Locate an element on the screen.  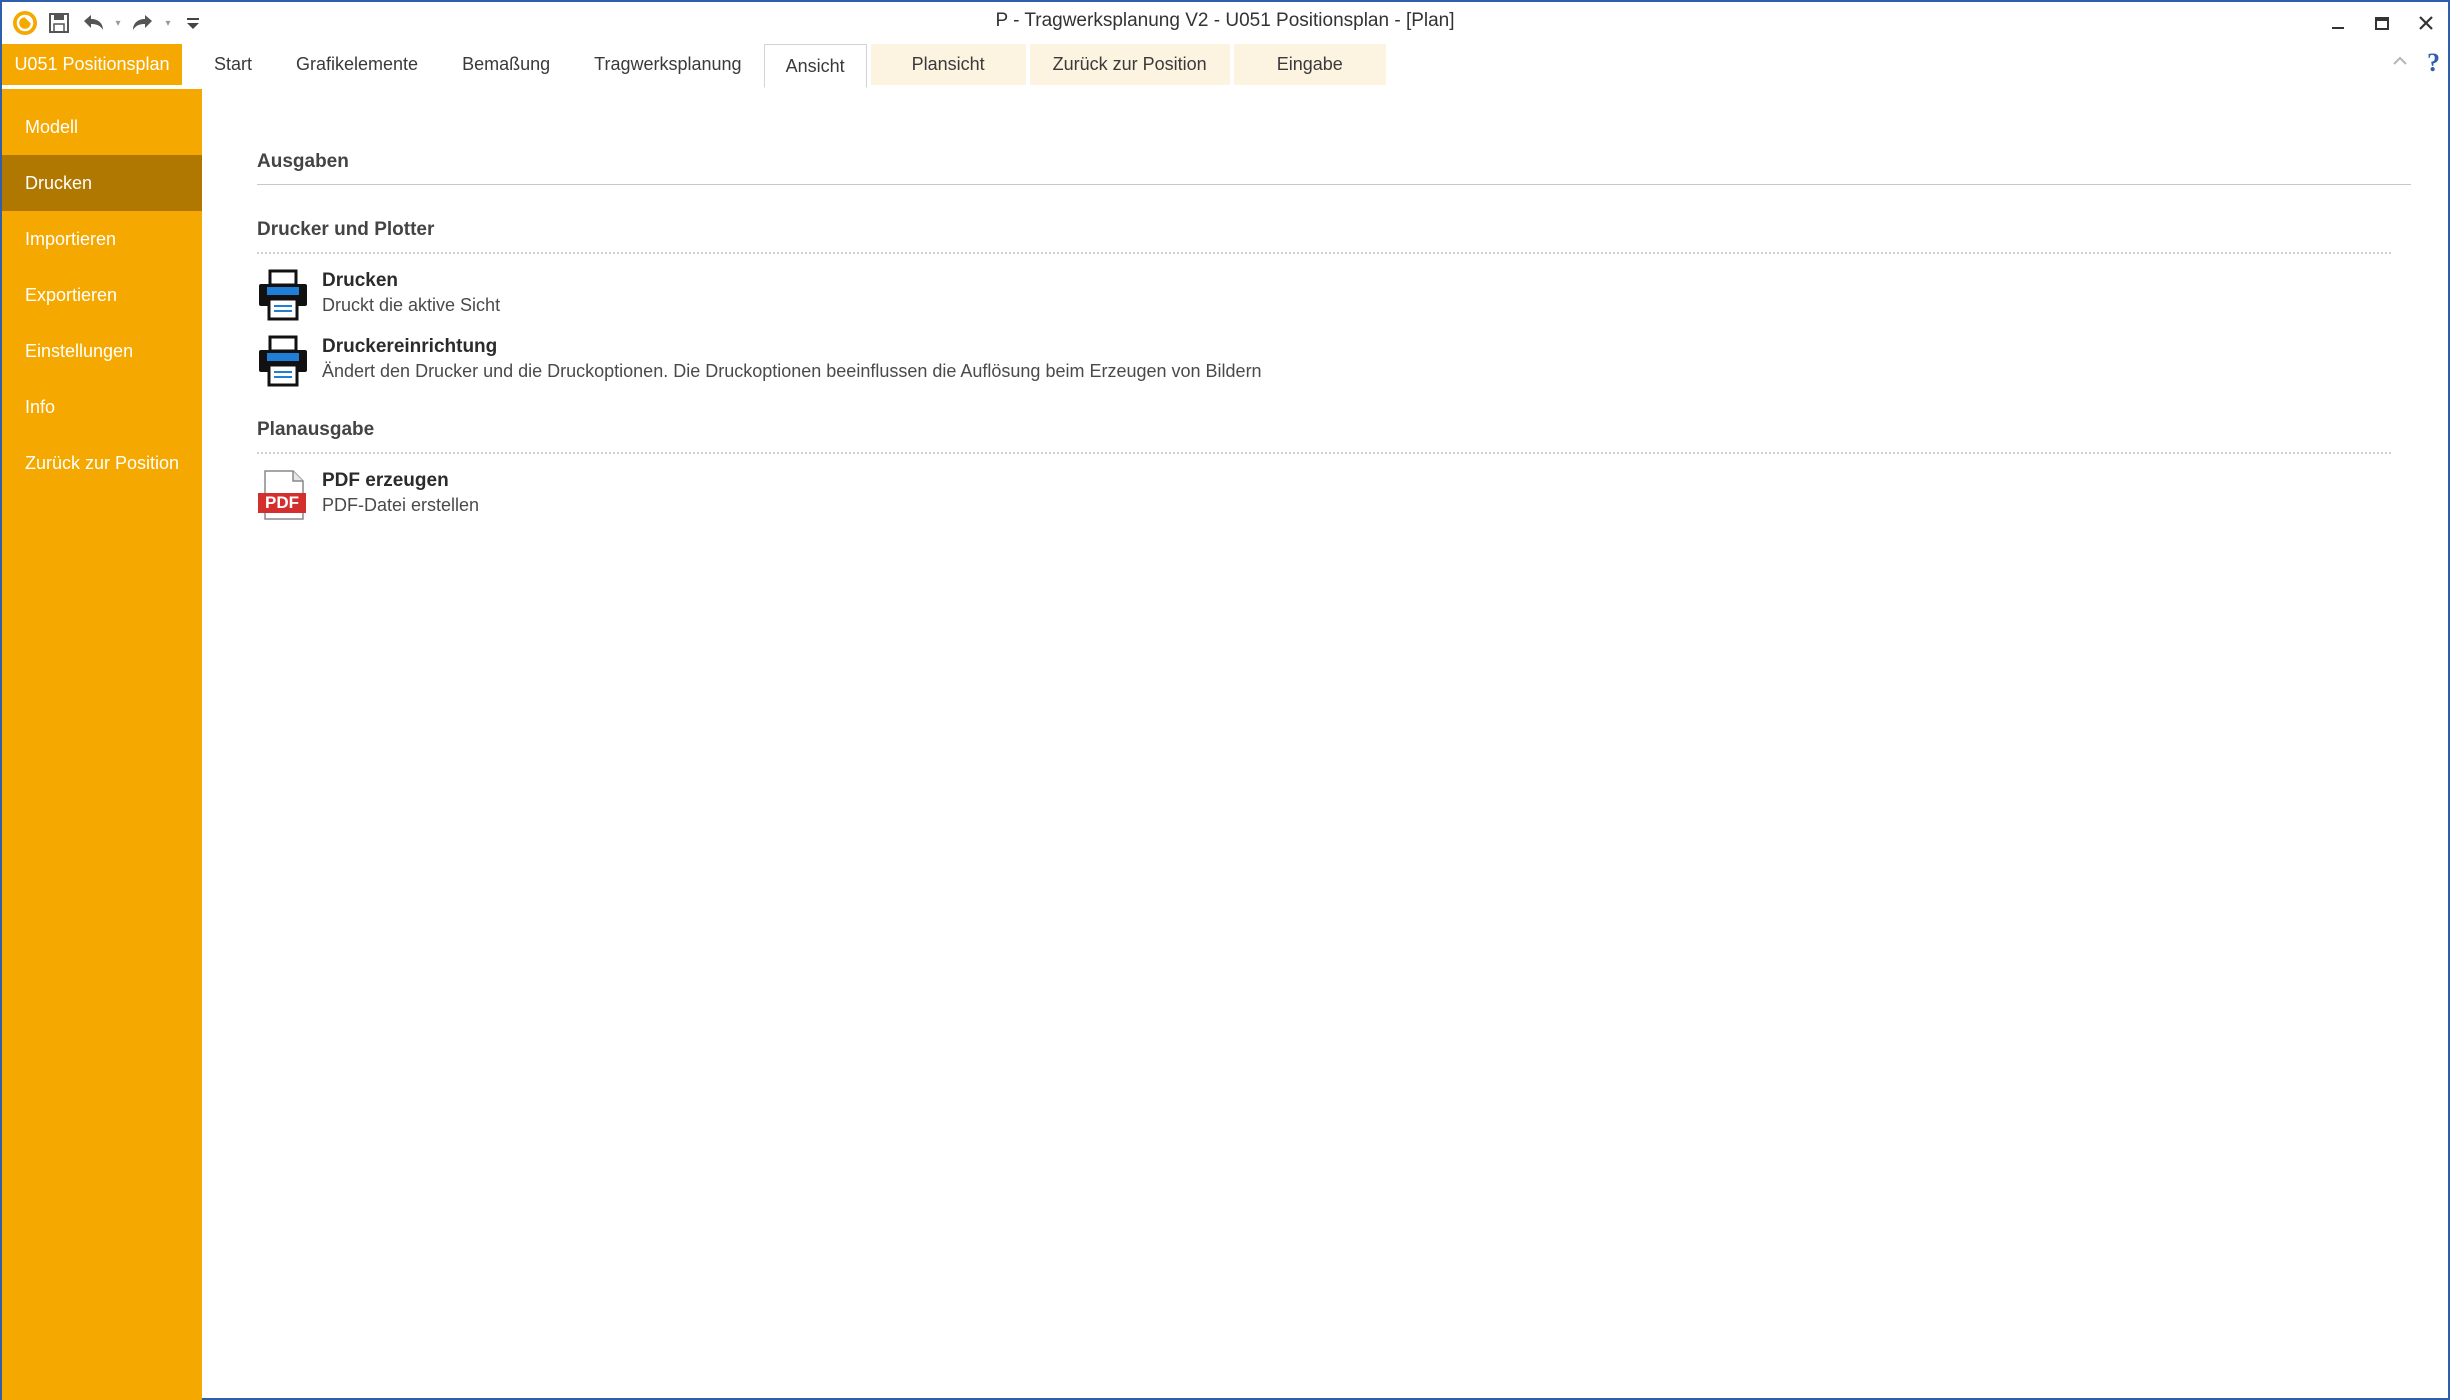
command-drucken: Drucken Druckt die aktive Sicht is located at coordinates (378, 297).